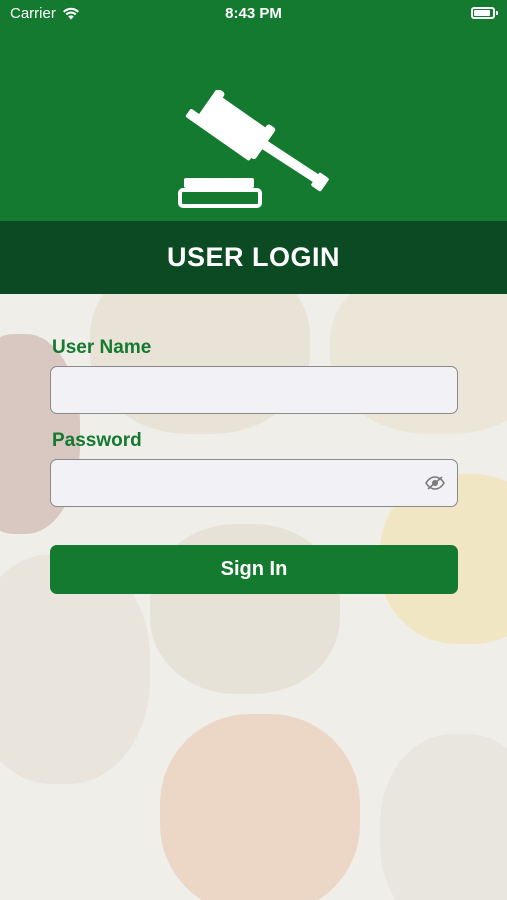 This screenshot has height=900, width=507. What do you see at coordinates (253, 149) in the screenshot?
I see `gavel-icon` at bounding box center [253, 149].